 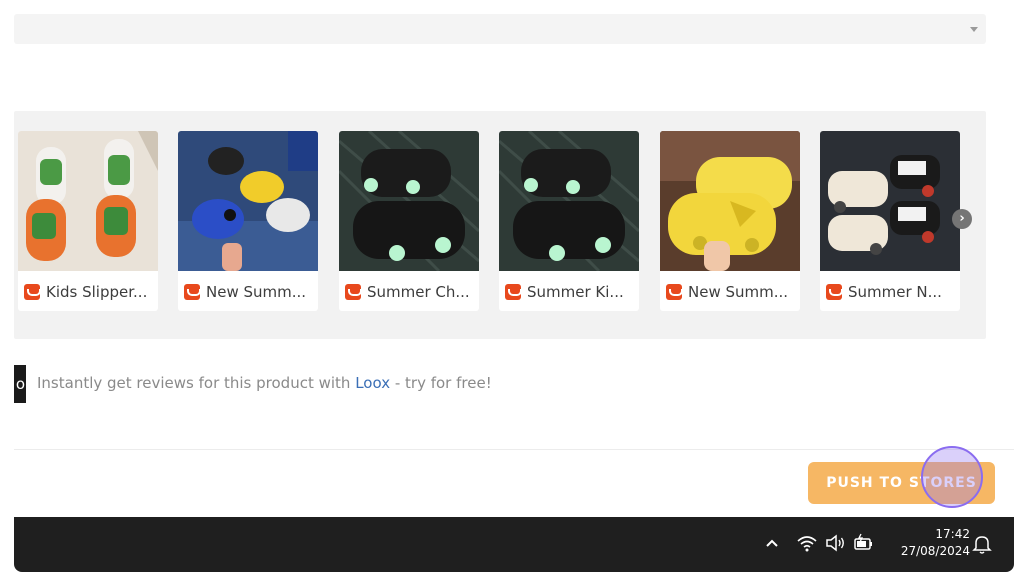 I want to click on loox-promo-suffix: - try for free!, so click(x=441, y=383).